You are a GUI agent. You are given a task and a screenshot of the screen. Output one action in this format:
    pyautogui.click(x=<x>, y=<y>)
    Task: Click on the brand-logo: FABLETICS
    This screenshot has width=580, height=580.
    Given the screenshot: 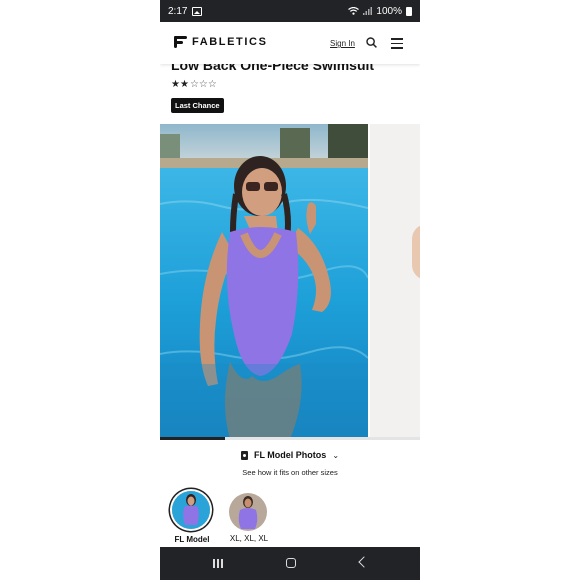 What is the action you would take?
    pyautogui.click(x=221, y=42)
    